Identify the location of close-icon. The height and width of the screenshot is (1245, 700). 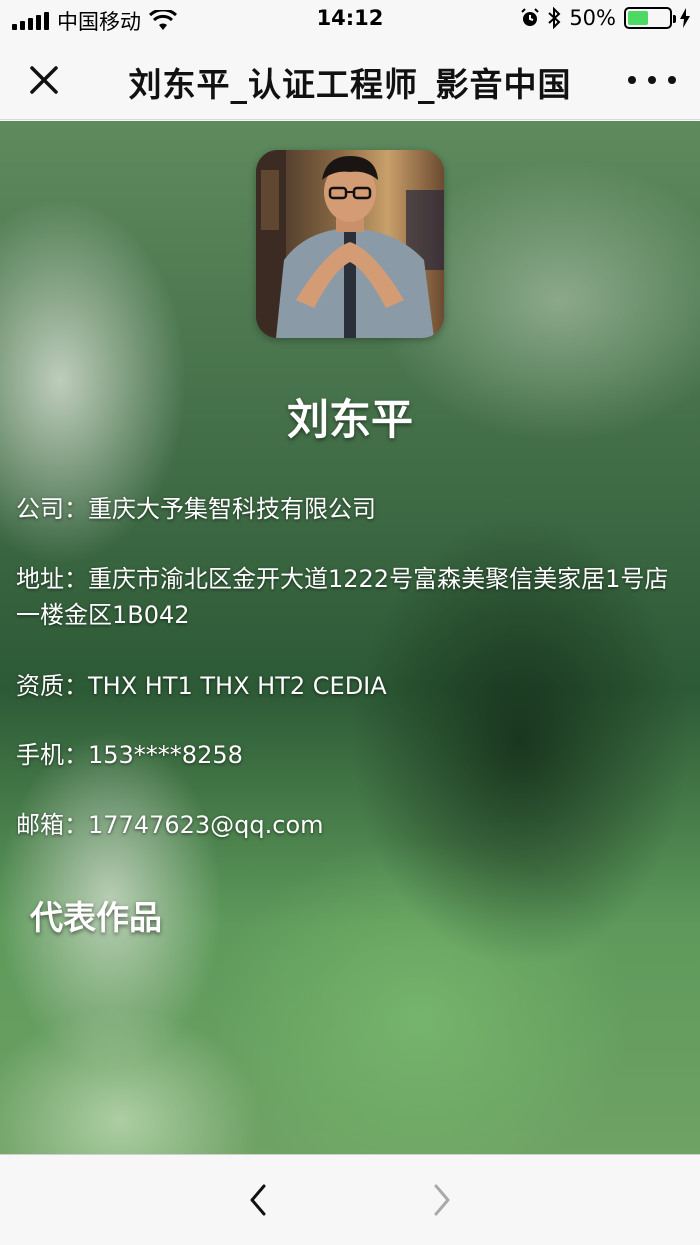
(44, 80).